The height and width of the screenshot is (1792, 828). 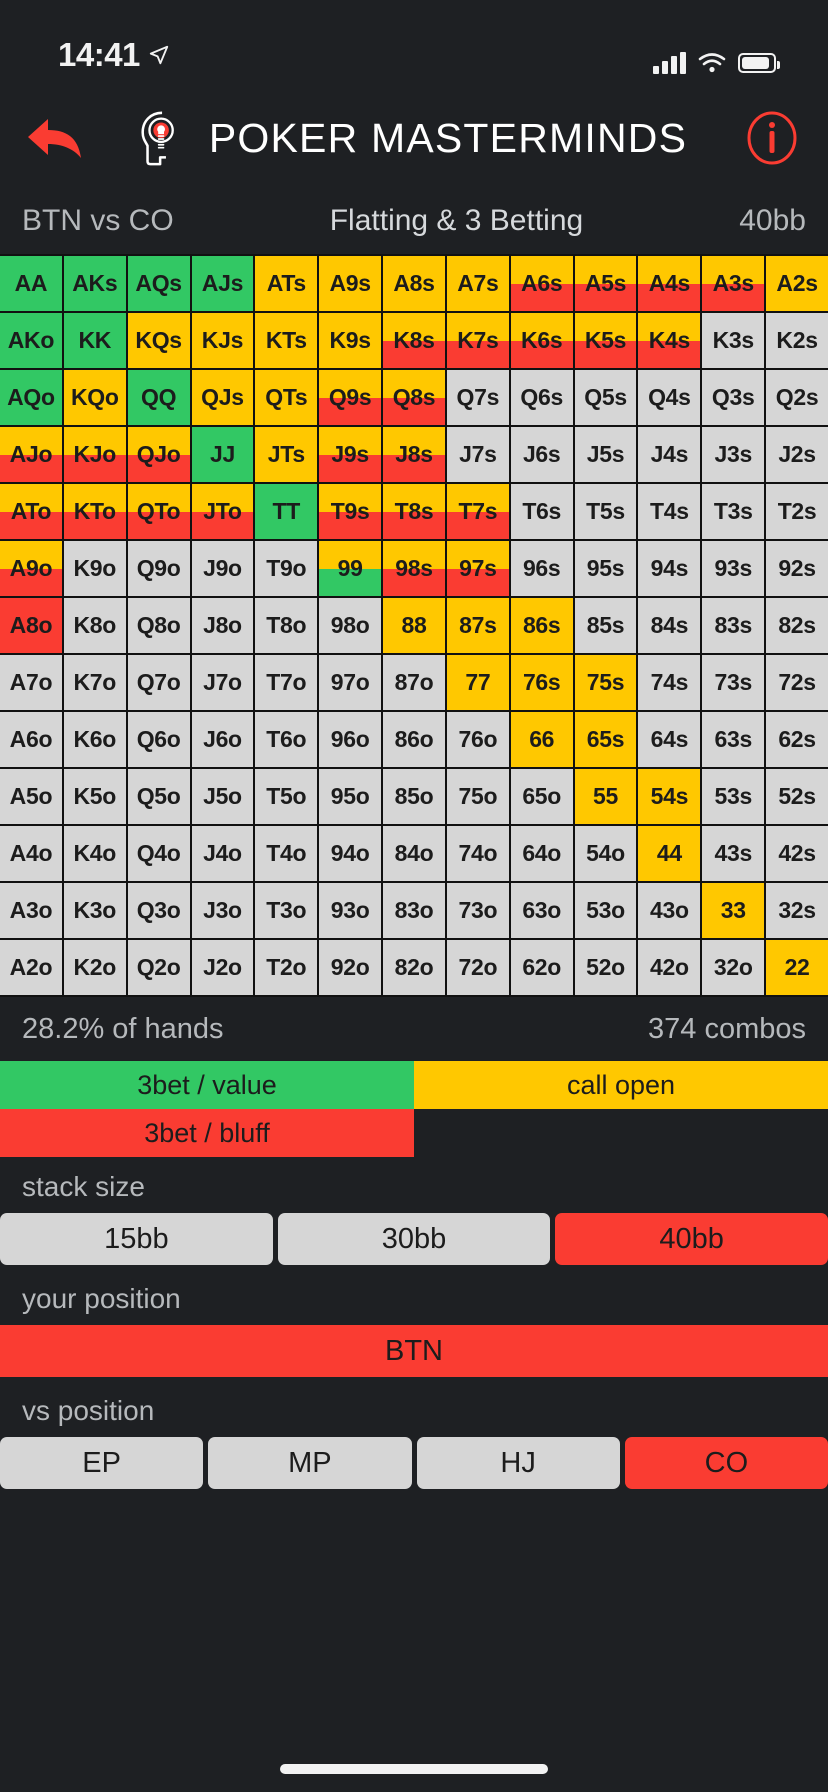 I want to click on hand-cell: A2s, so click(x=797, y=283).